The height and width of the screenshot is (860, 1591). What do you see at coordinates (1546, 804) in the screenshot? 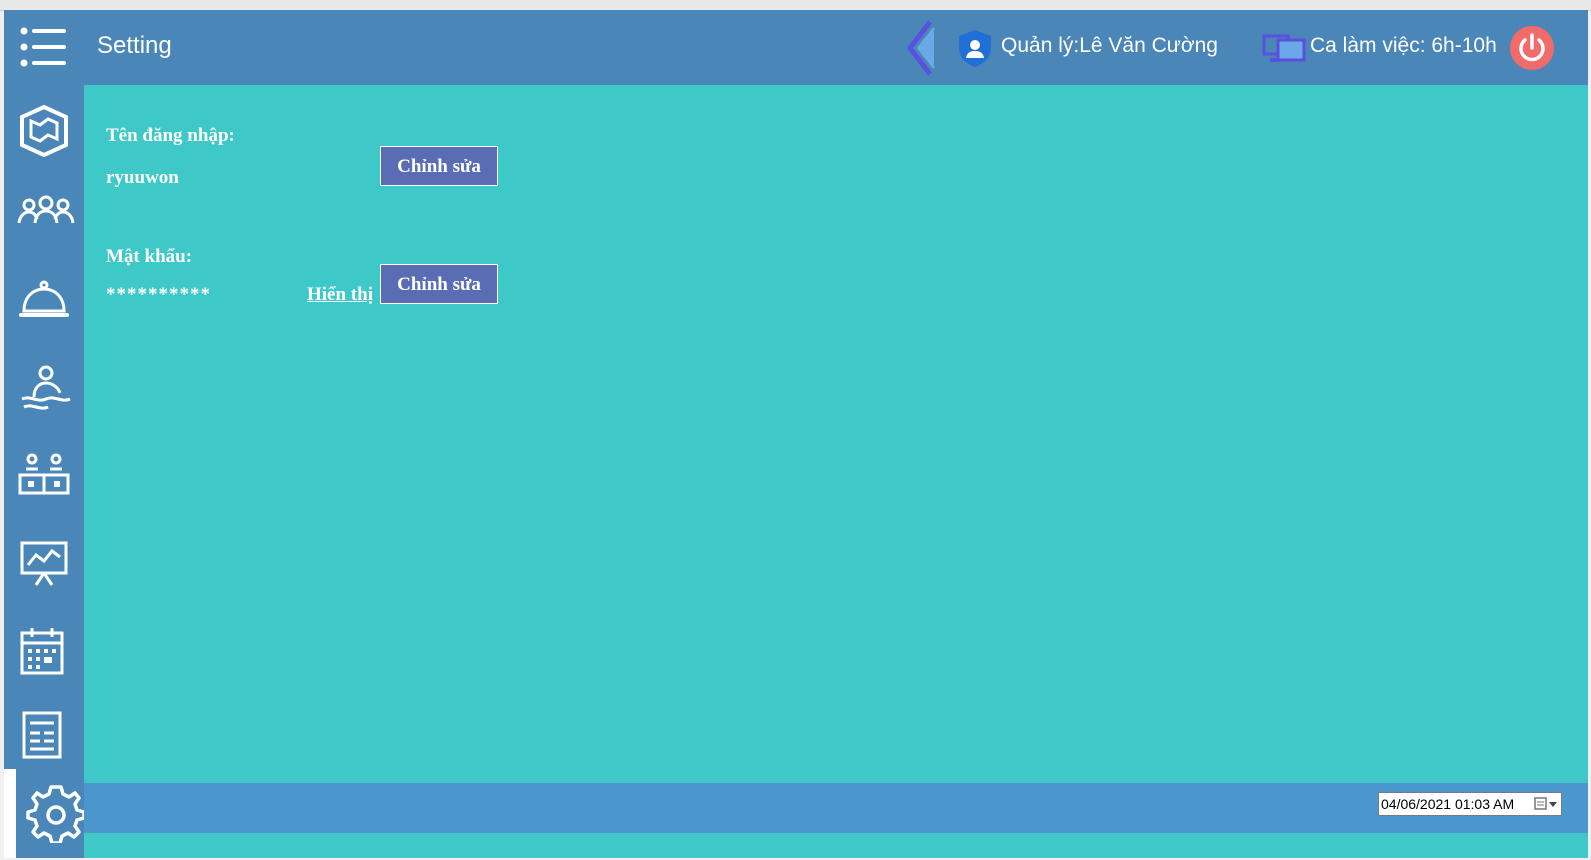
I see `calendar-dropdown-icon` at bounding box center [1546, 804].